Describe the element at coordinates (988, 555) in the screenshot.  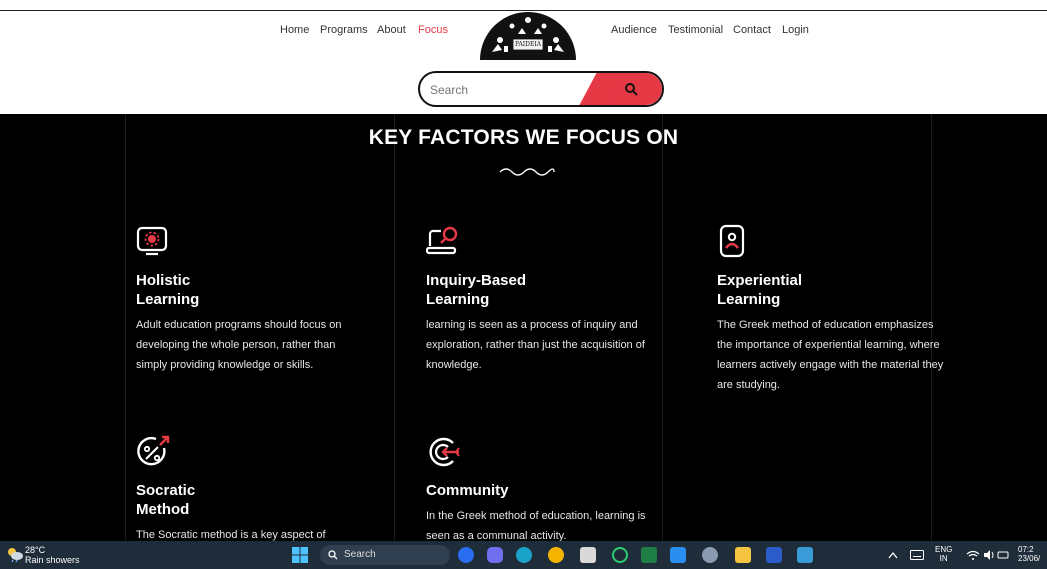
I see `wifi-volume-battery-icon` at that location.